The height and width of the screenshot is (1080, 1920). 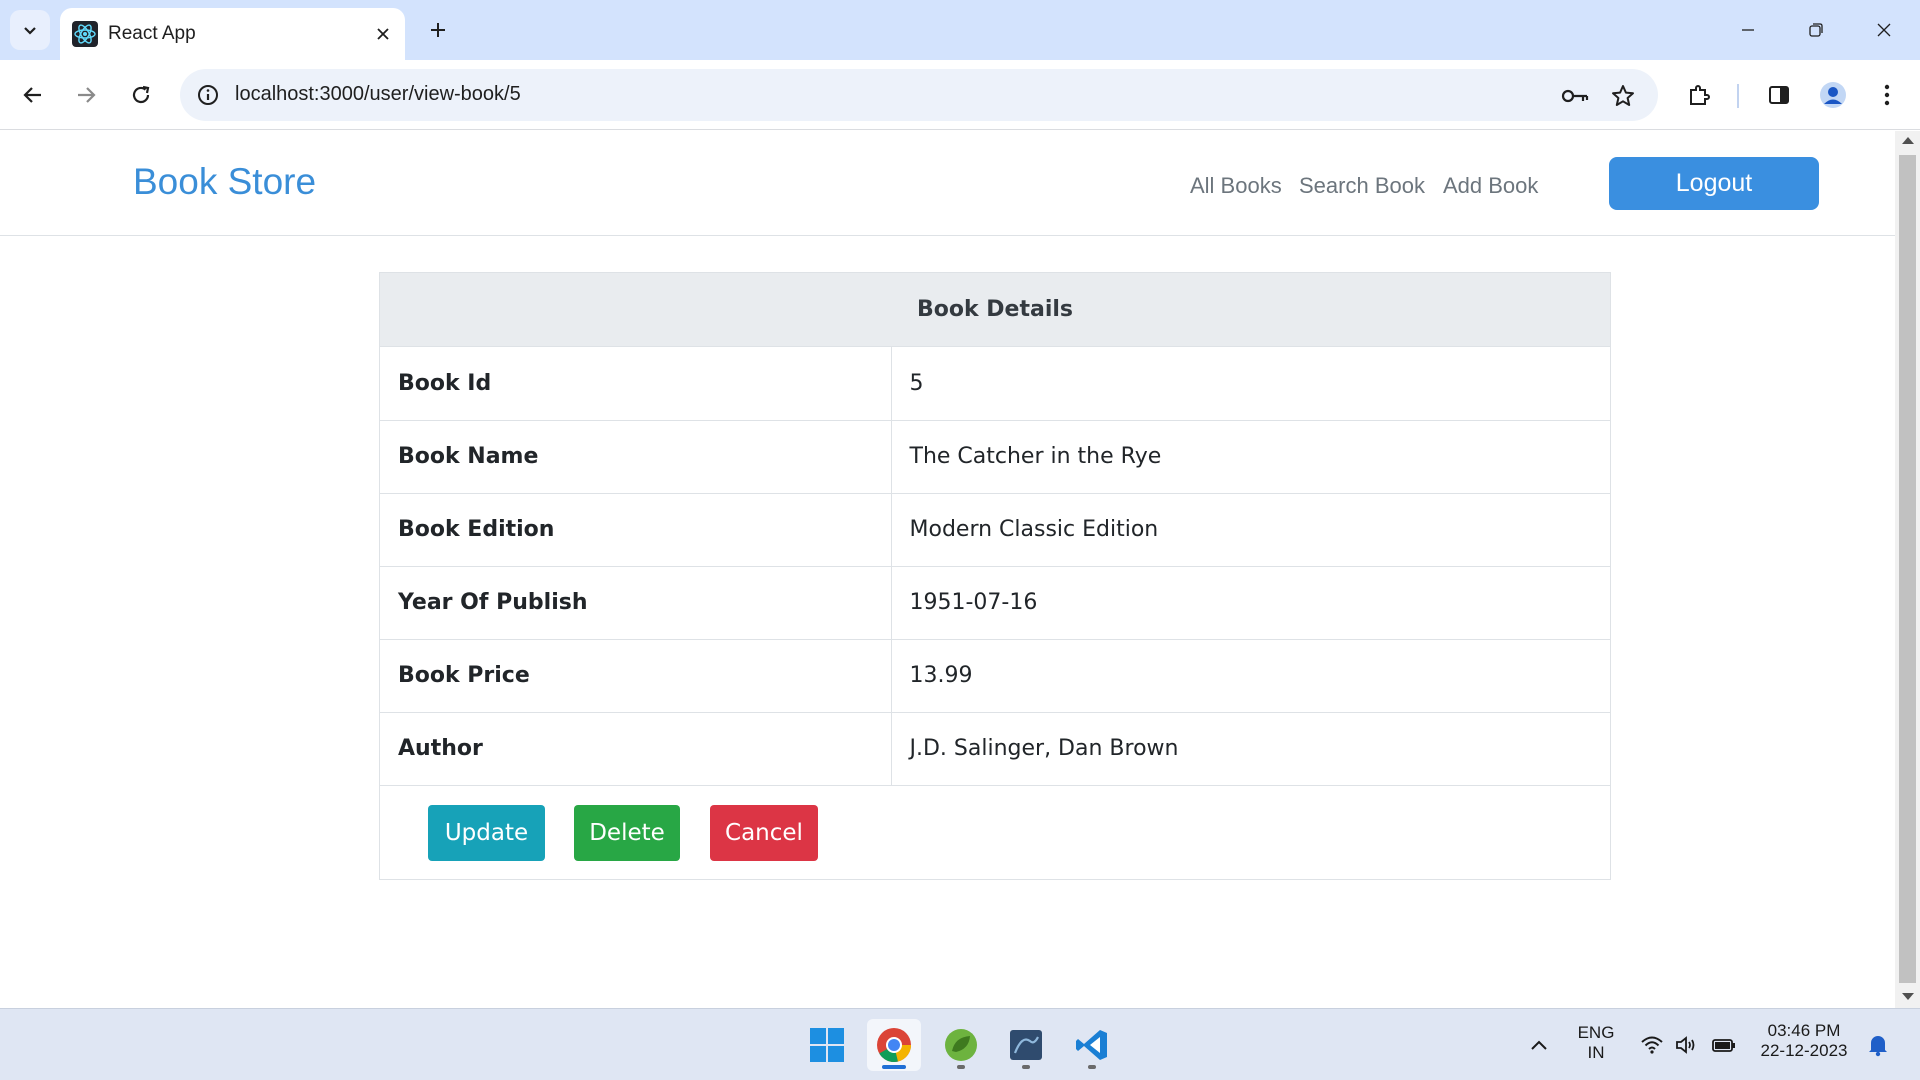 I want to click on page-scrollbar, so click(x=1907, y=569).